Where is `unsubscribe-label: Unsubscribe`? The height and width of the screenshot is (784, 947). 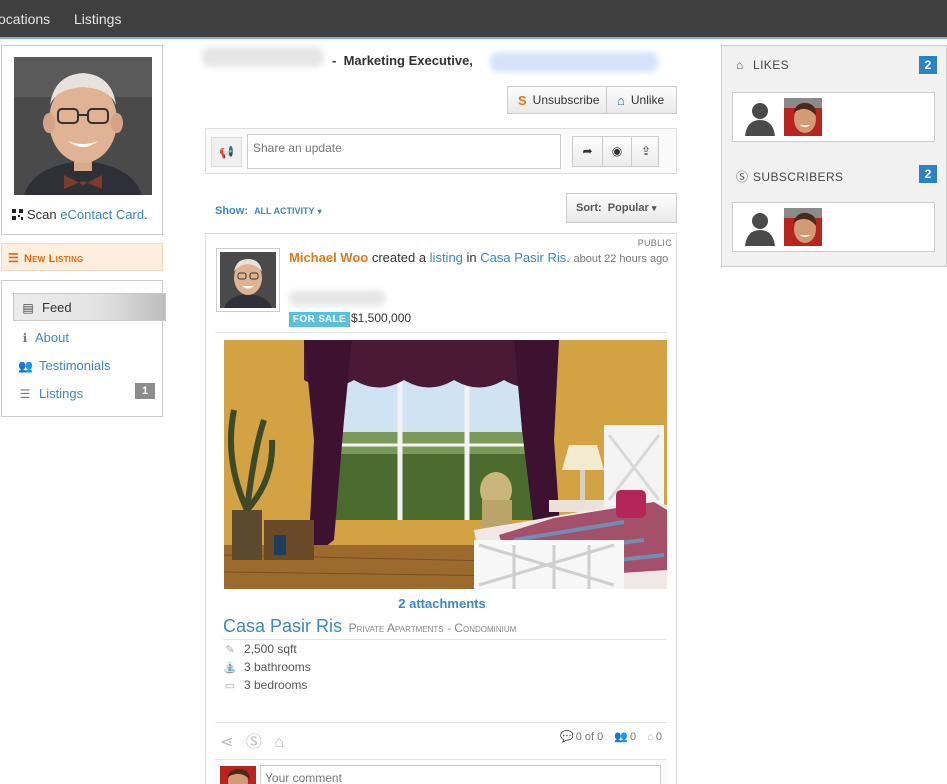
unsubscribe-label: Unsubscribe is located at coordinates (566, 100).